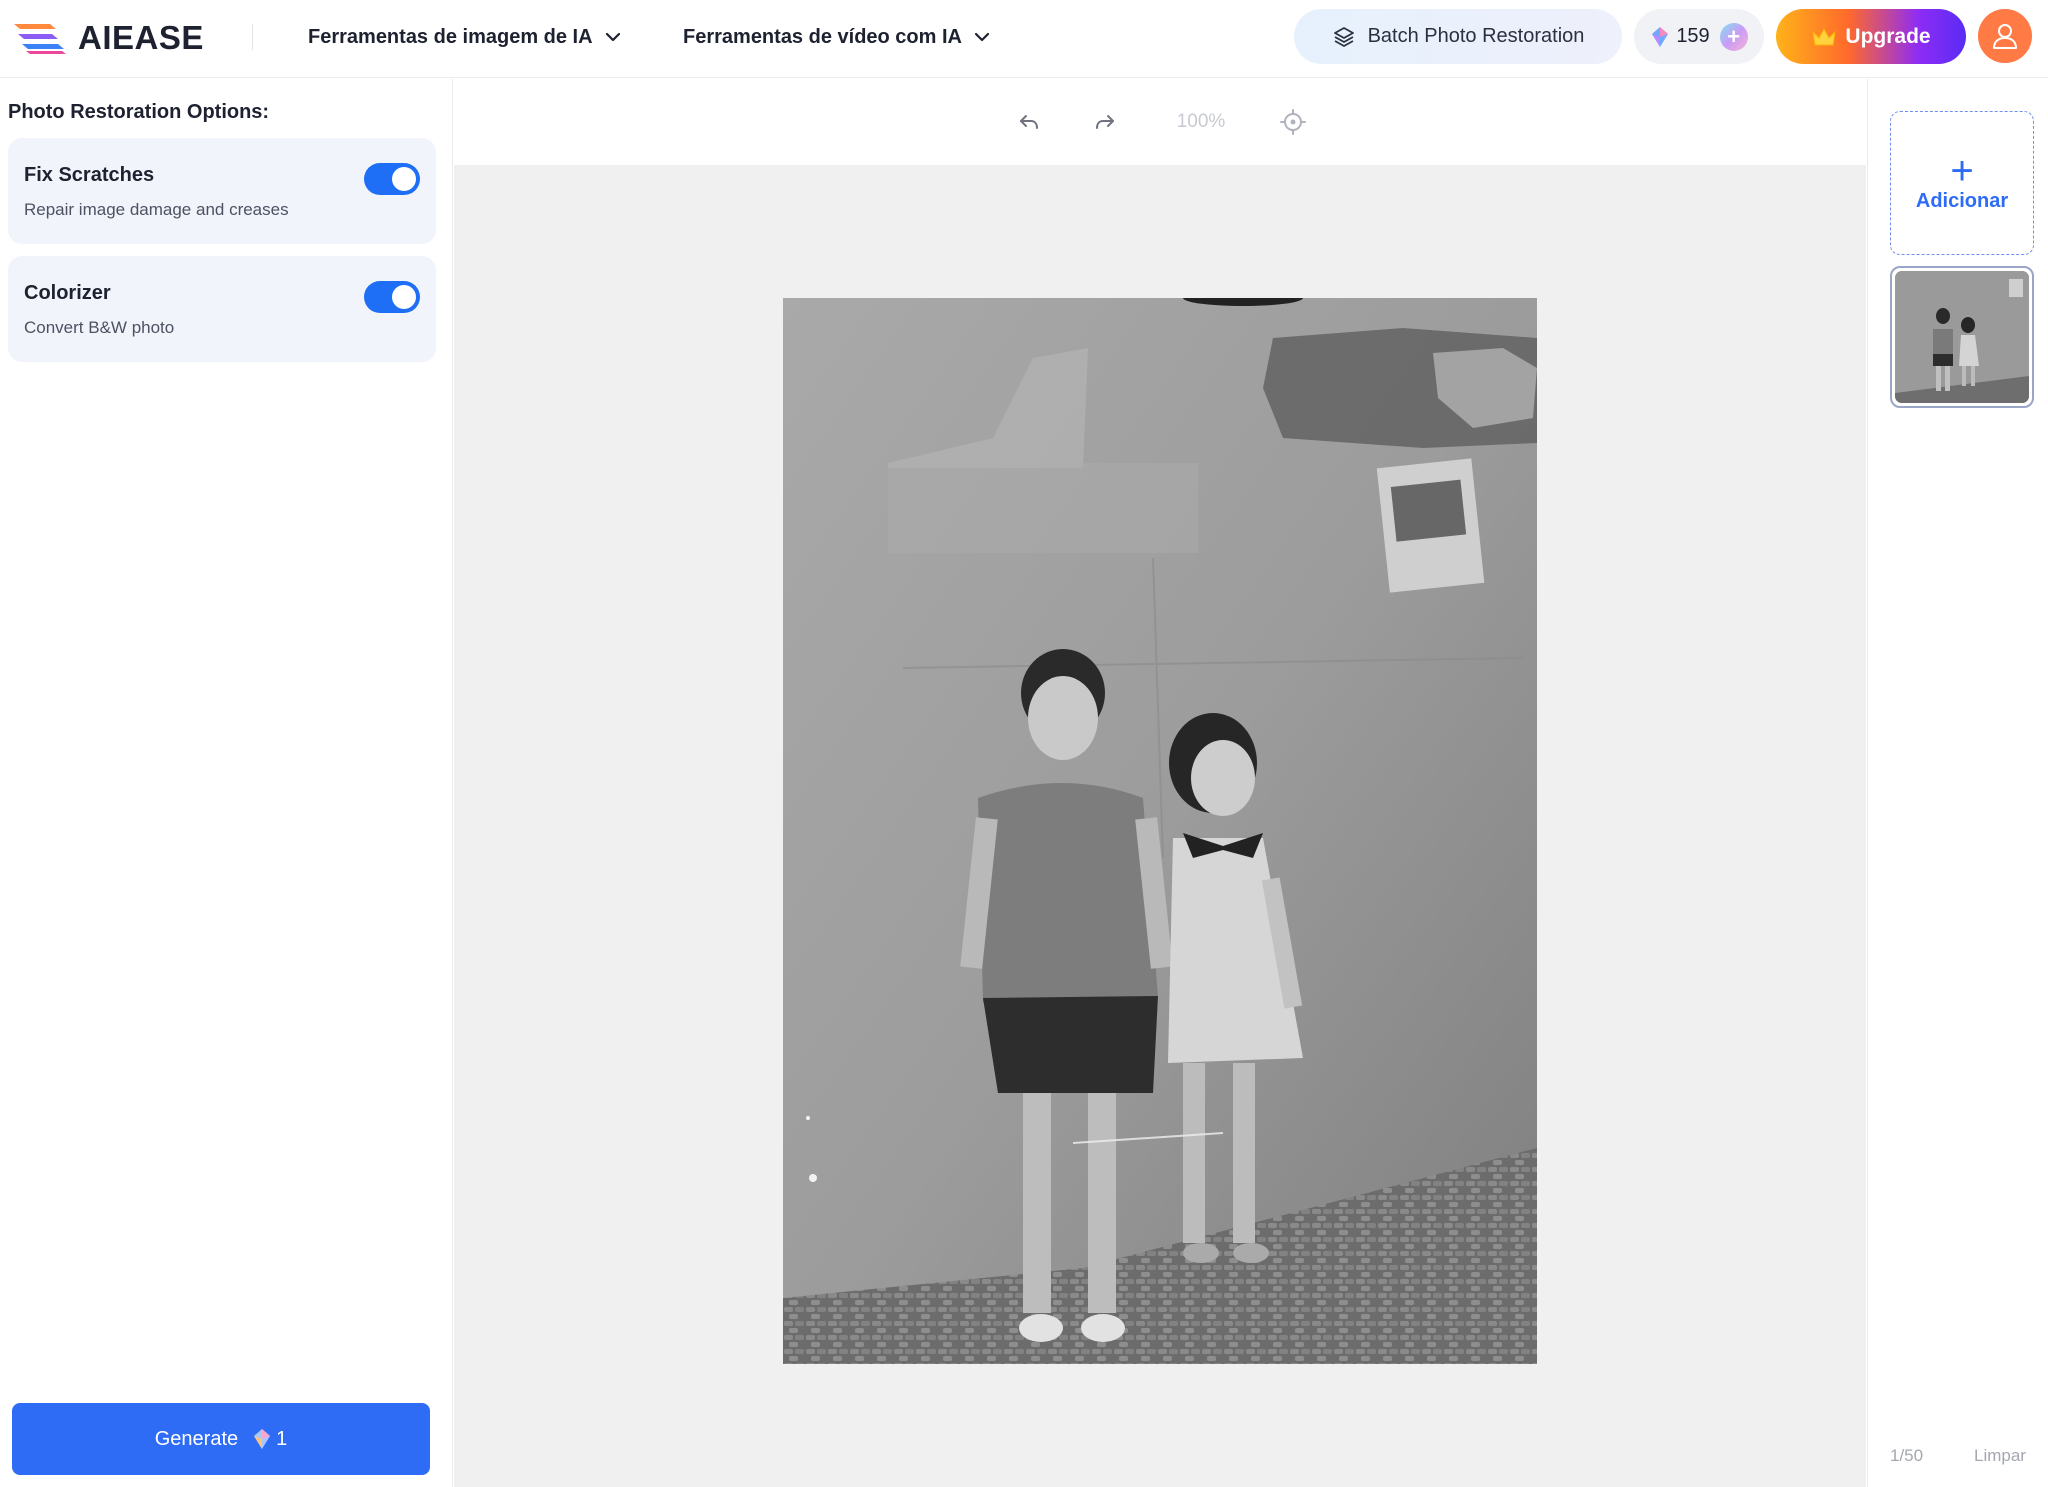 This screenshot has width=2048, height=1487. I want to click on image-thumbnail, so click(1962, 337).